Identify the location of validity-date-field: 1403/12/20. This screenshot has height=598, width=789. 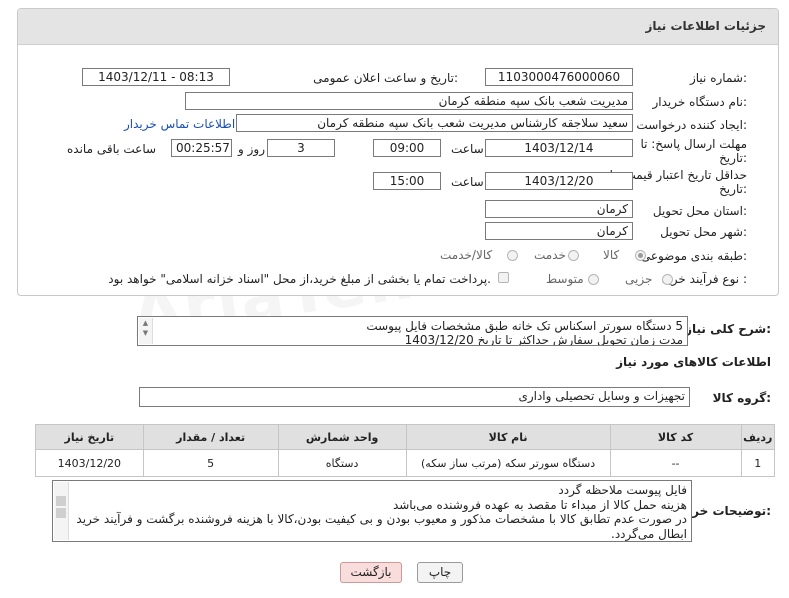
(559, 181).